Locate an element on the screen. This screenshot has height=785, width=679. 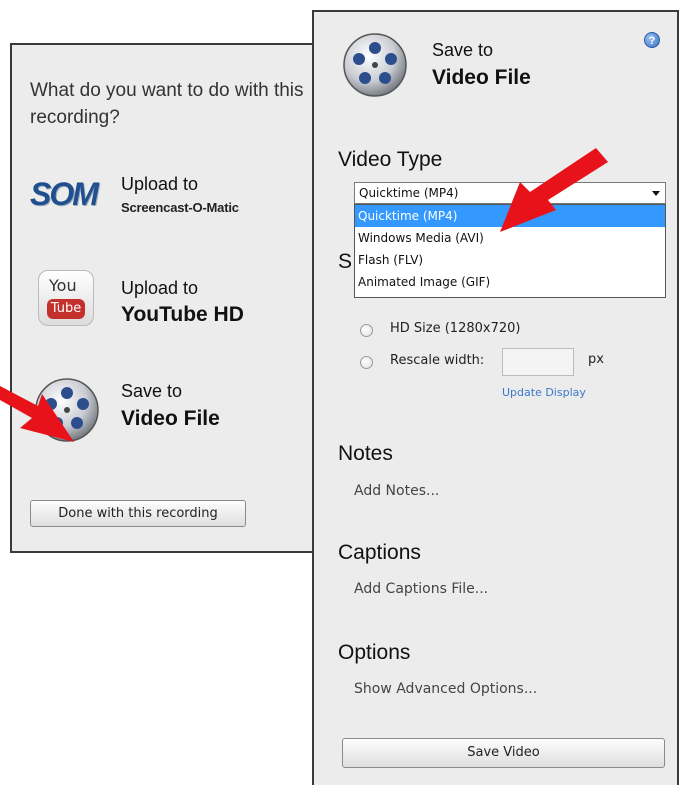
size-heading: S is located at coordinates (345, 261).